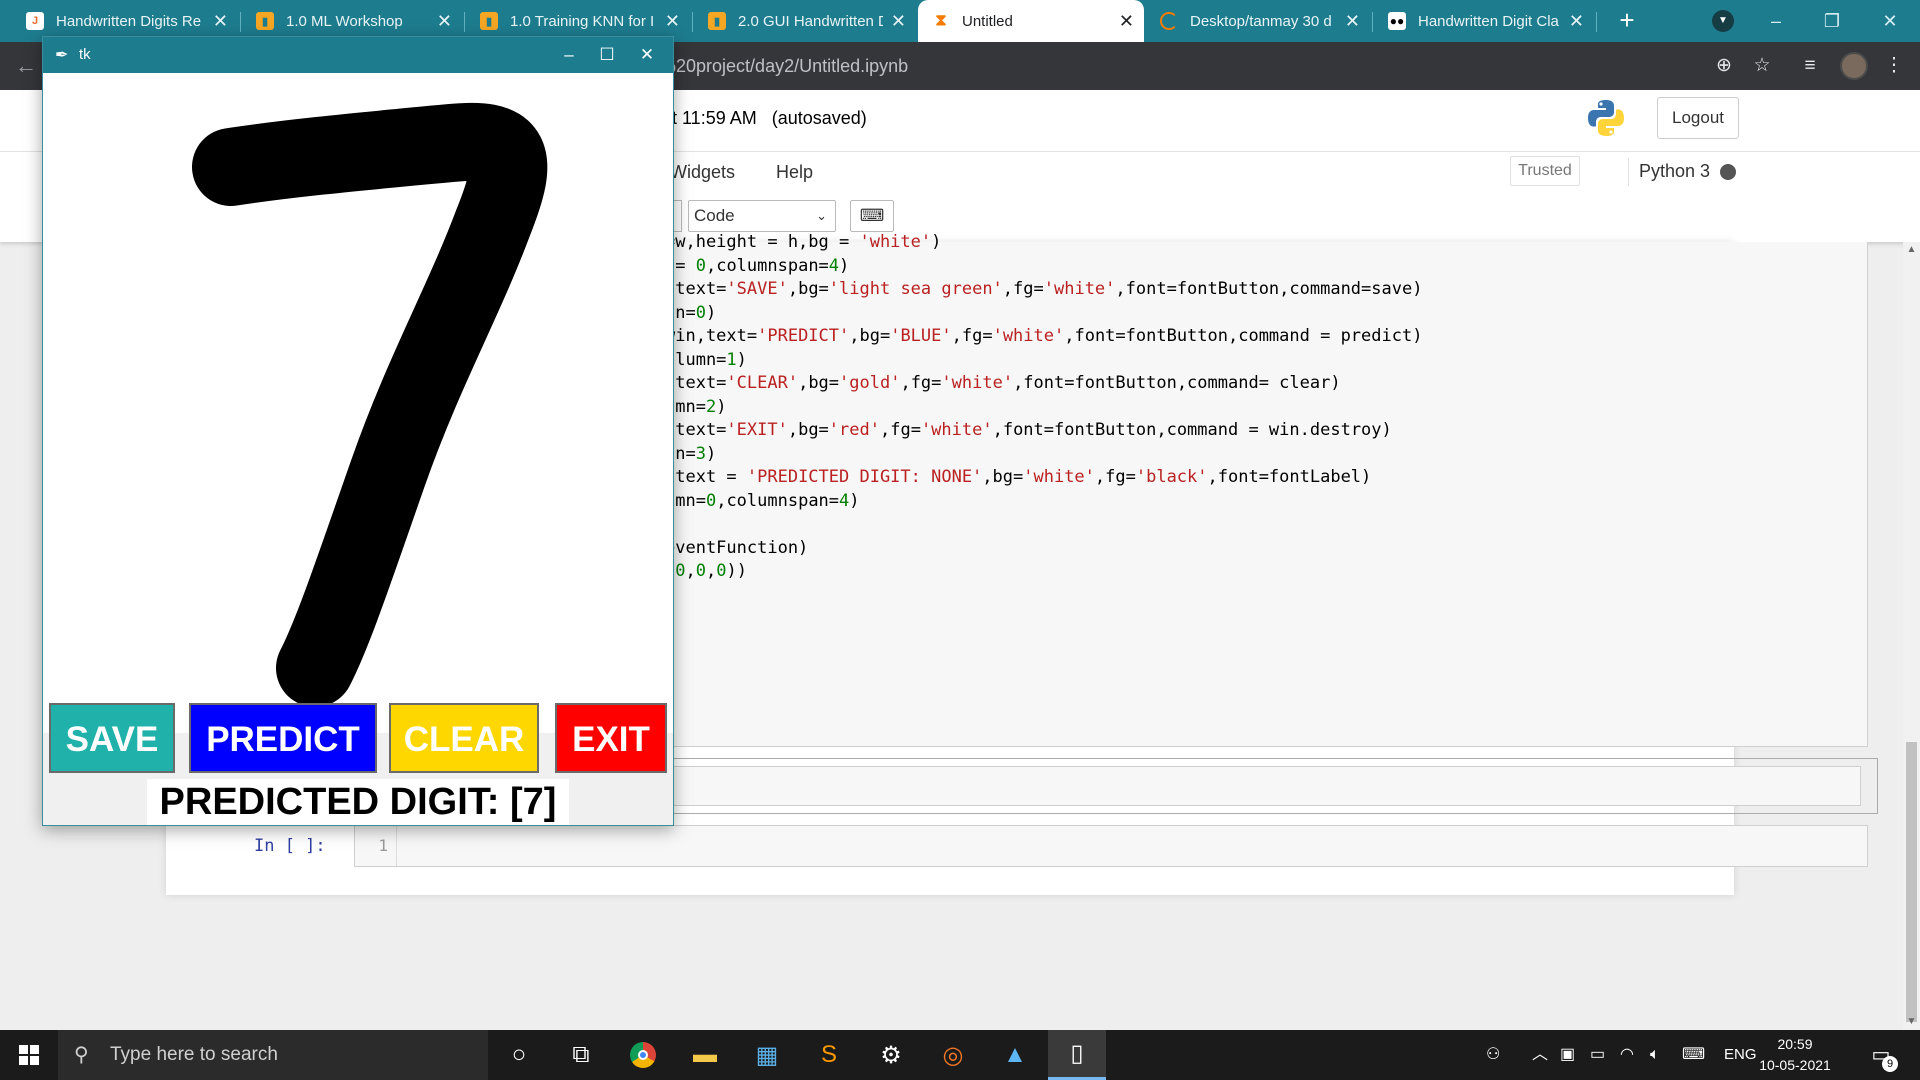 The height and width of the screenshot is (1080, 1920). I want to click on jupyter-app-icon: ◎, so click(953, 1055).